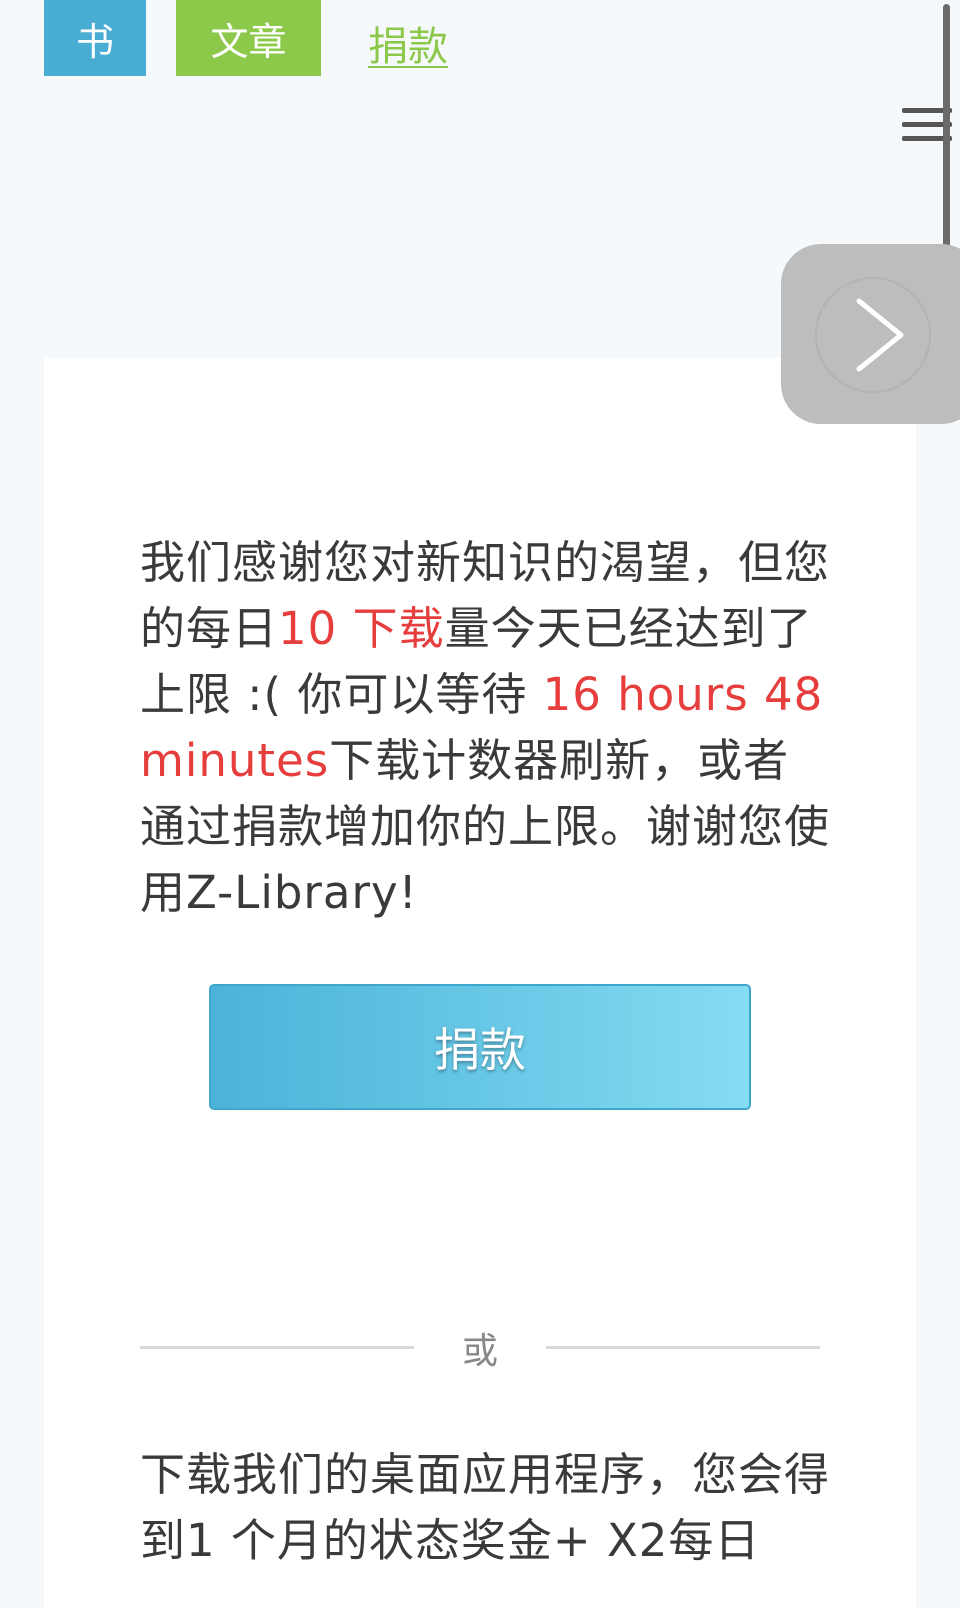 This screenshot has height=1608, width=960. Describe the element at coordinates (277, 1347) in the screenshot. I see `divider-line-left` at that location.